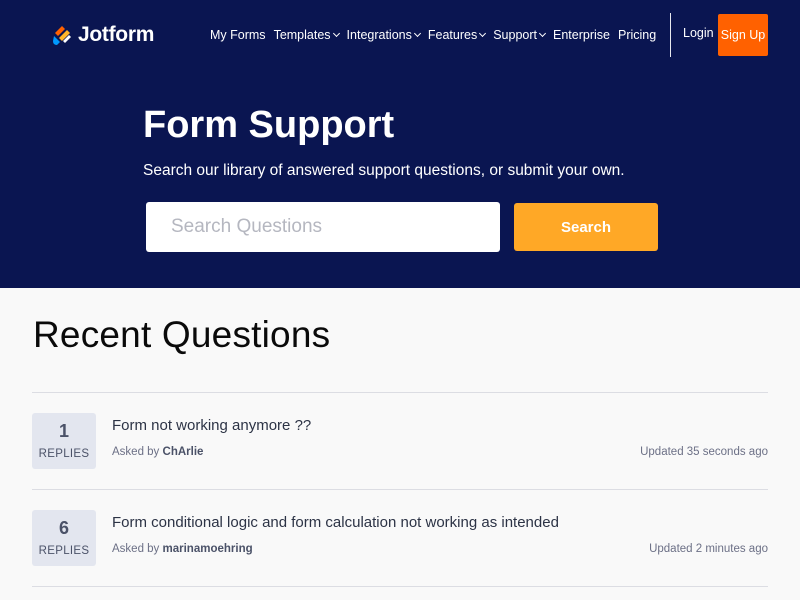  I want to click on nav-templates: Templates, so click(306, 35).